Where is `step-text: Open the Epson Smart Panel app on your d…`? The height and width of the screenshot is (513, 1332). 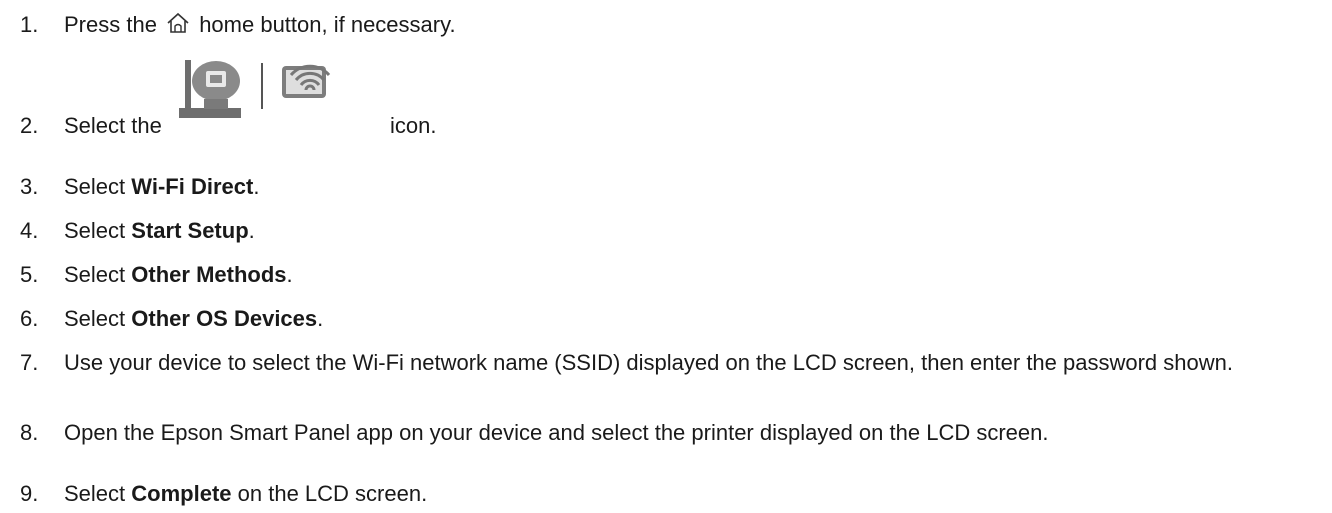 step-text: Open the Epson Smart Panel app on your d… is located at coordinates (556, 432).